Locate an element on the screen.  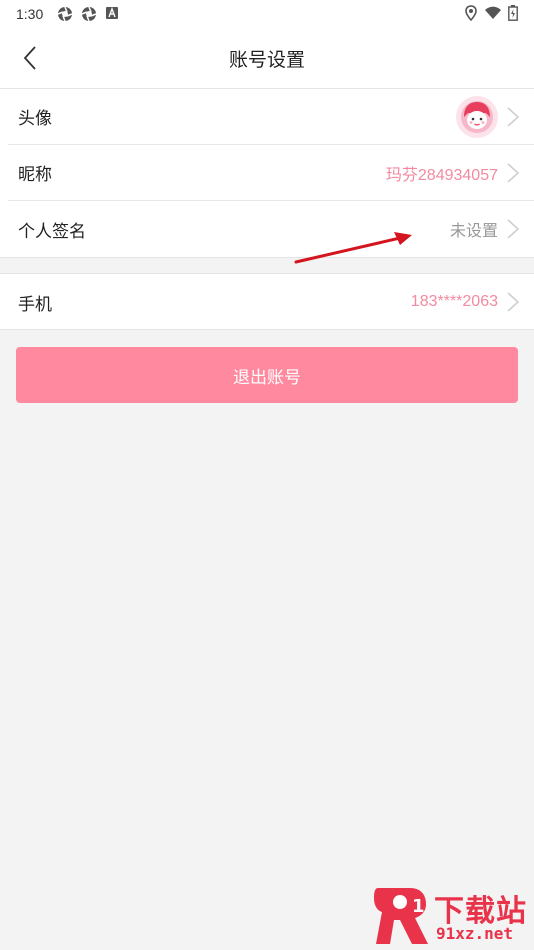
phone-value: 183****2063 is located at coordinates (454, 301).